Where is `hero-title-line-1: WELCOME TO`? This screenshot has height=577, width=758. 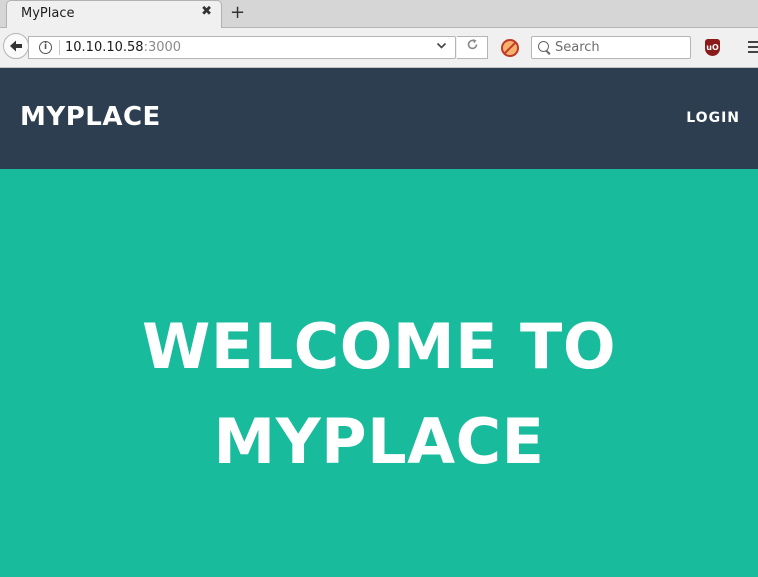 hero-title-line-1: WELCOME TO is located at coordinates (379, 346).